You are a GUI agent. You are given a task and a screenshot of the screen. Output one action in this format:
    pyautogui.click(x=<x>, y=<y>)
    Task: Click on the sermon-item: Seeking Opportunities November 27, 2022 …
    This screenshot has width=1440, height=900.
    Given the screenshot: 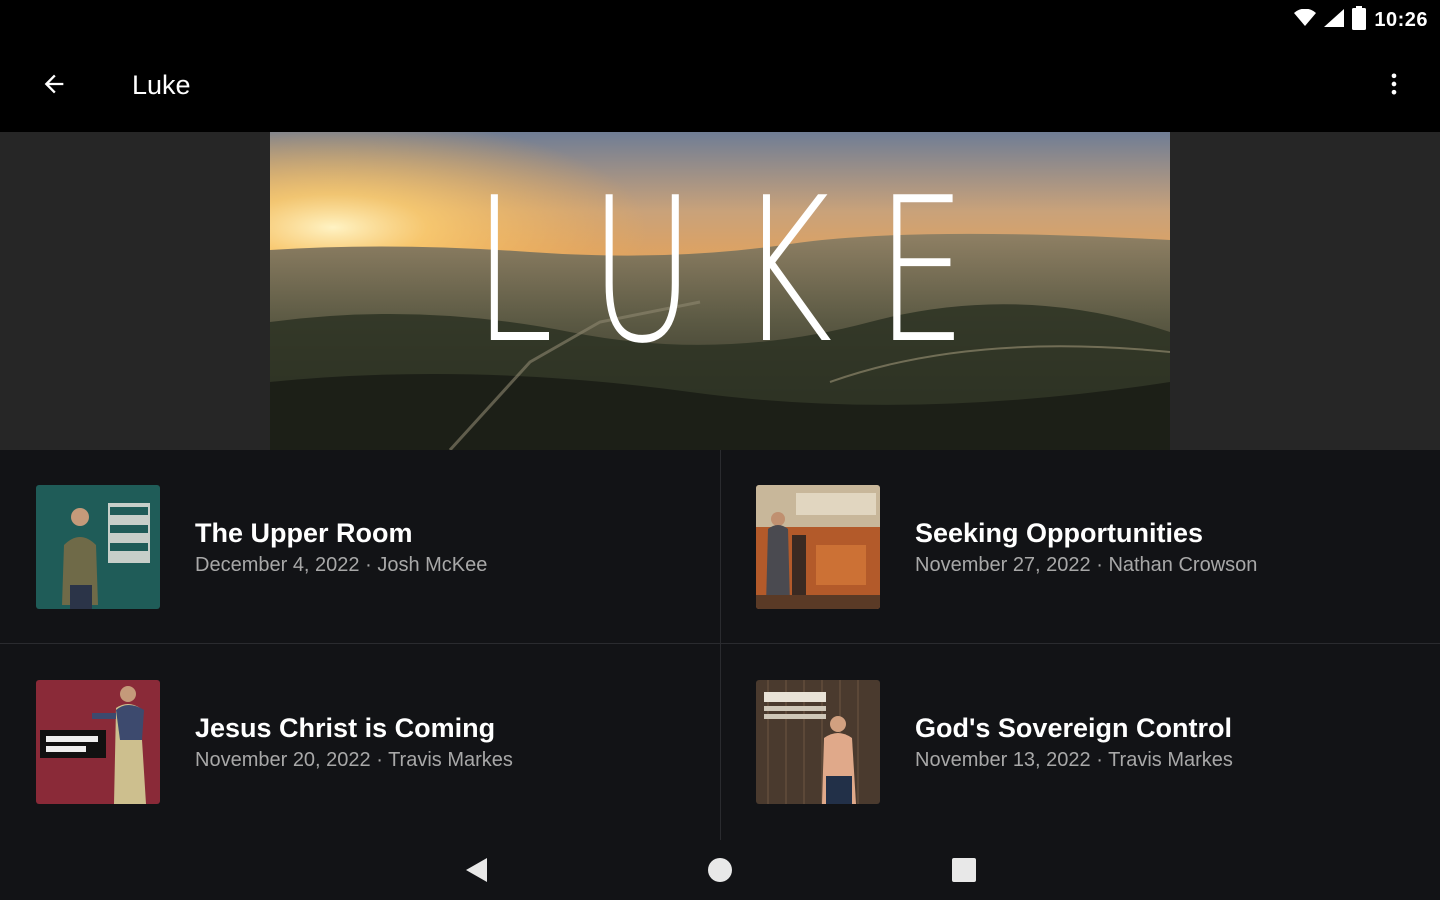 What is the action you would take?
    pyautogui.click(x=1080, y=547)
    